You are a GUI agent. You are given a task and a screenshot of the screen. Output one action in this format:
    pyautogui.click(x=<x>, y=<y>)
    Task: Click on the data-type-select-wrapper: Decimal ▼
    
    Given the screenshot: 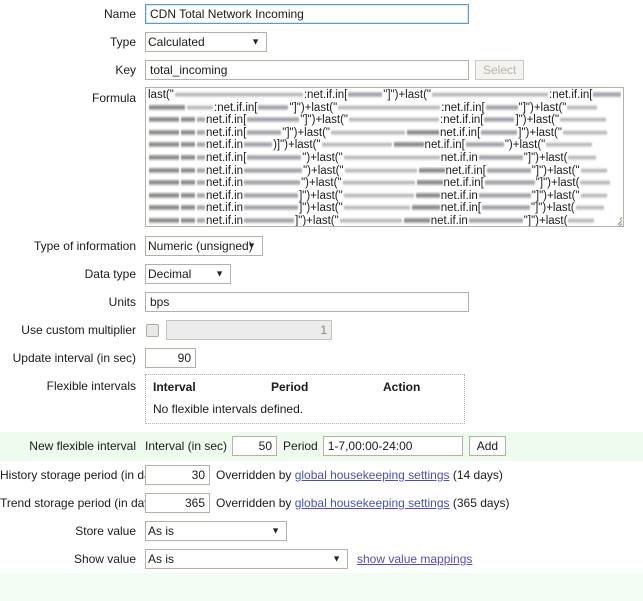 What is the action you would take?
    pyautogui.click(x=188, y=274)
    